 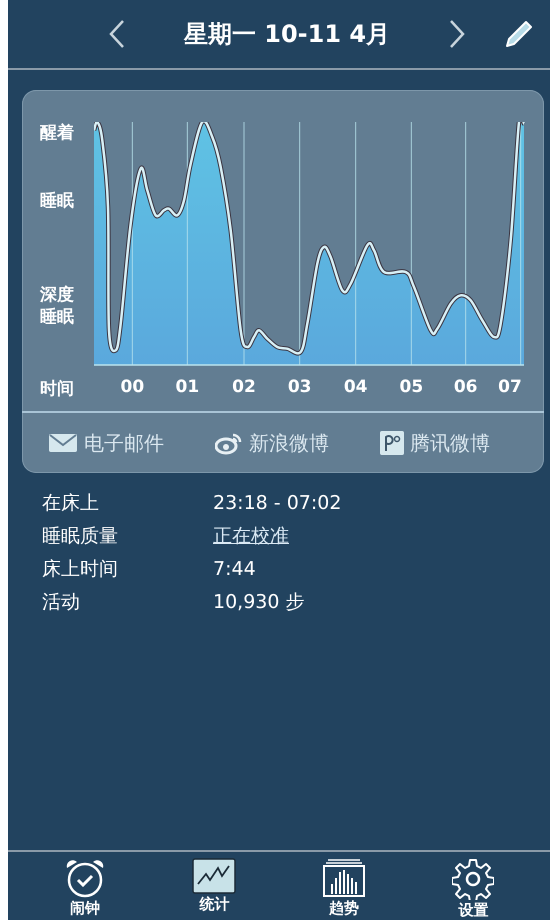 I want to click on date-title: 星期一 10-11 4月, so click(x=287, y=34).